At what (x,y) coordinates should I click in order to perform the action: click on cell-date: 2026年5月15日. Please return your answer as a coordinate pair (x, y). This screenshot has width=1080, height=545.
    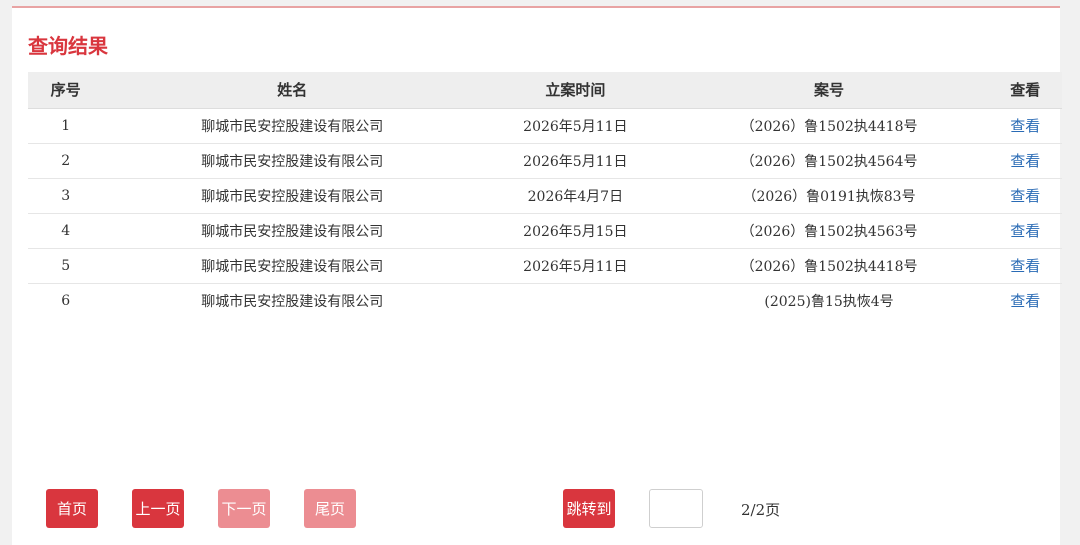
    Looking at the image, I should click on (575, 231).